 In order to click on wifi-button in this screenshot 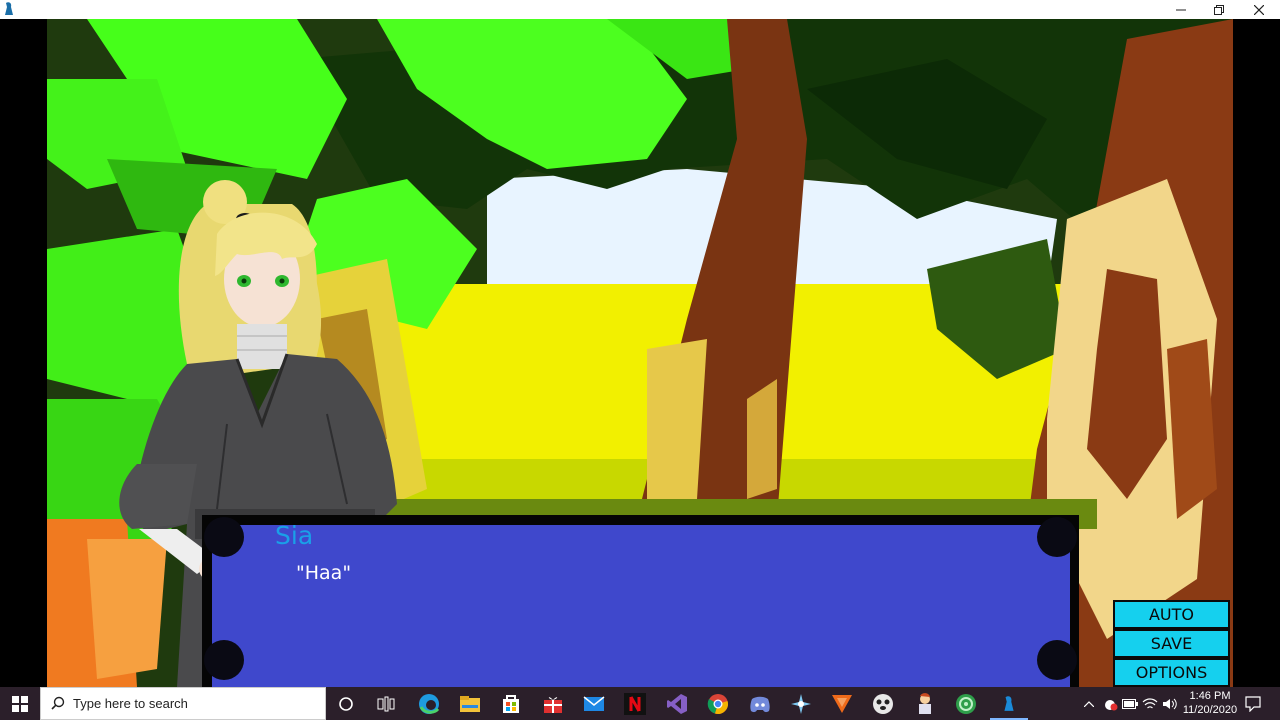, I will do `click(1150, 703)`.